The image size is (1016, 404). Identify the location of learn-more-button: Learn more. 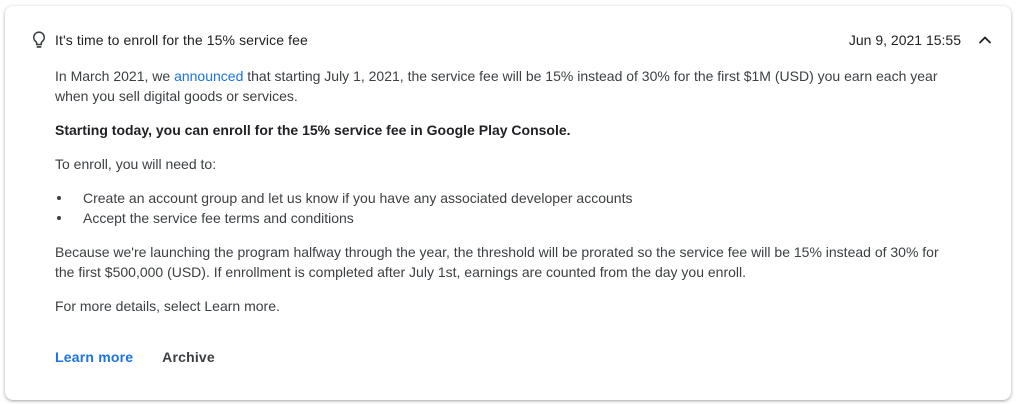
(94, 357).